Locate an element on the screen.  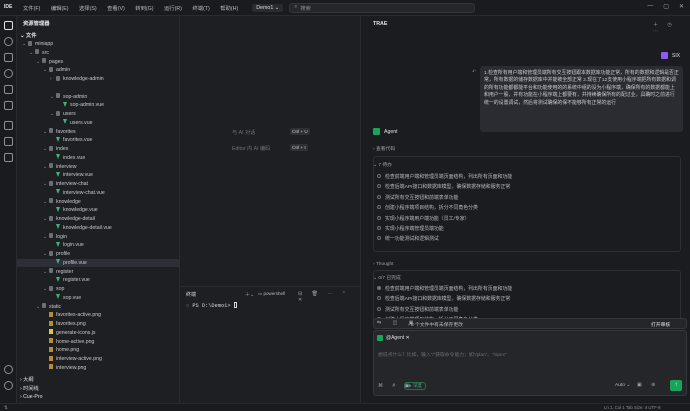
tree-folder: ⌄ pages is located at coordinates (98, 62).